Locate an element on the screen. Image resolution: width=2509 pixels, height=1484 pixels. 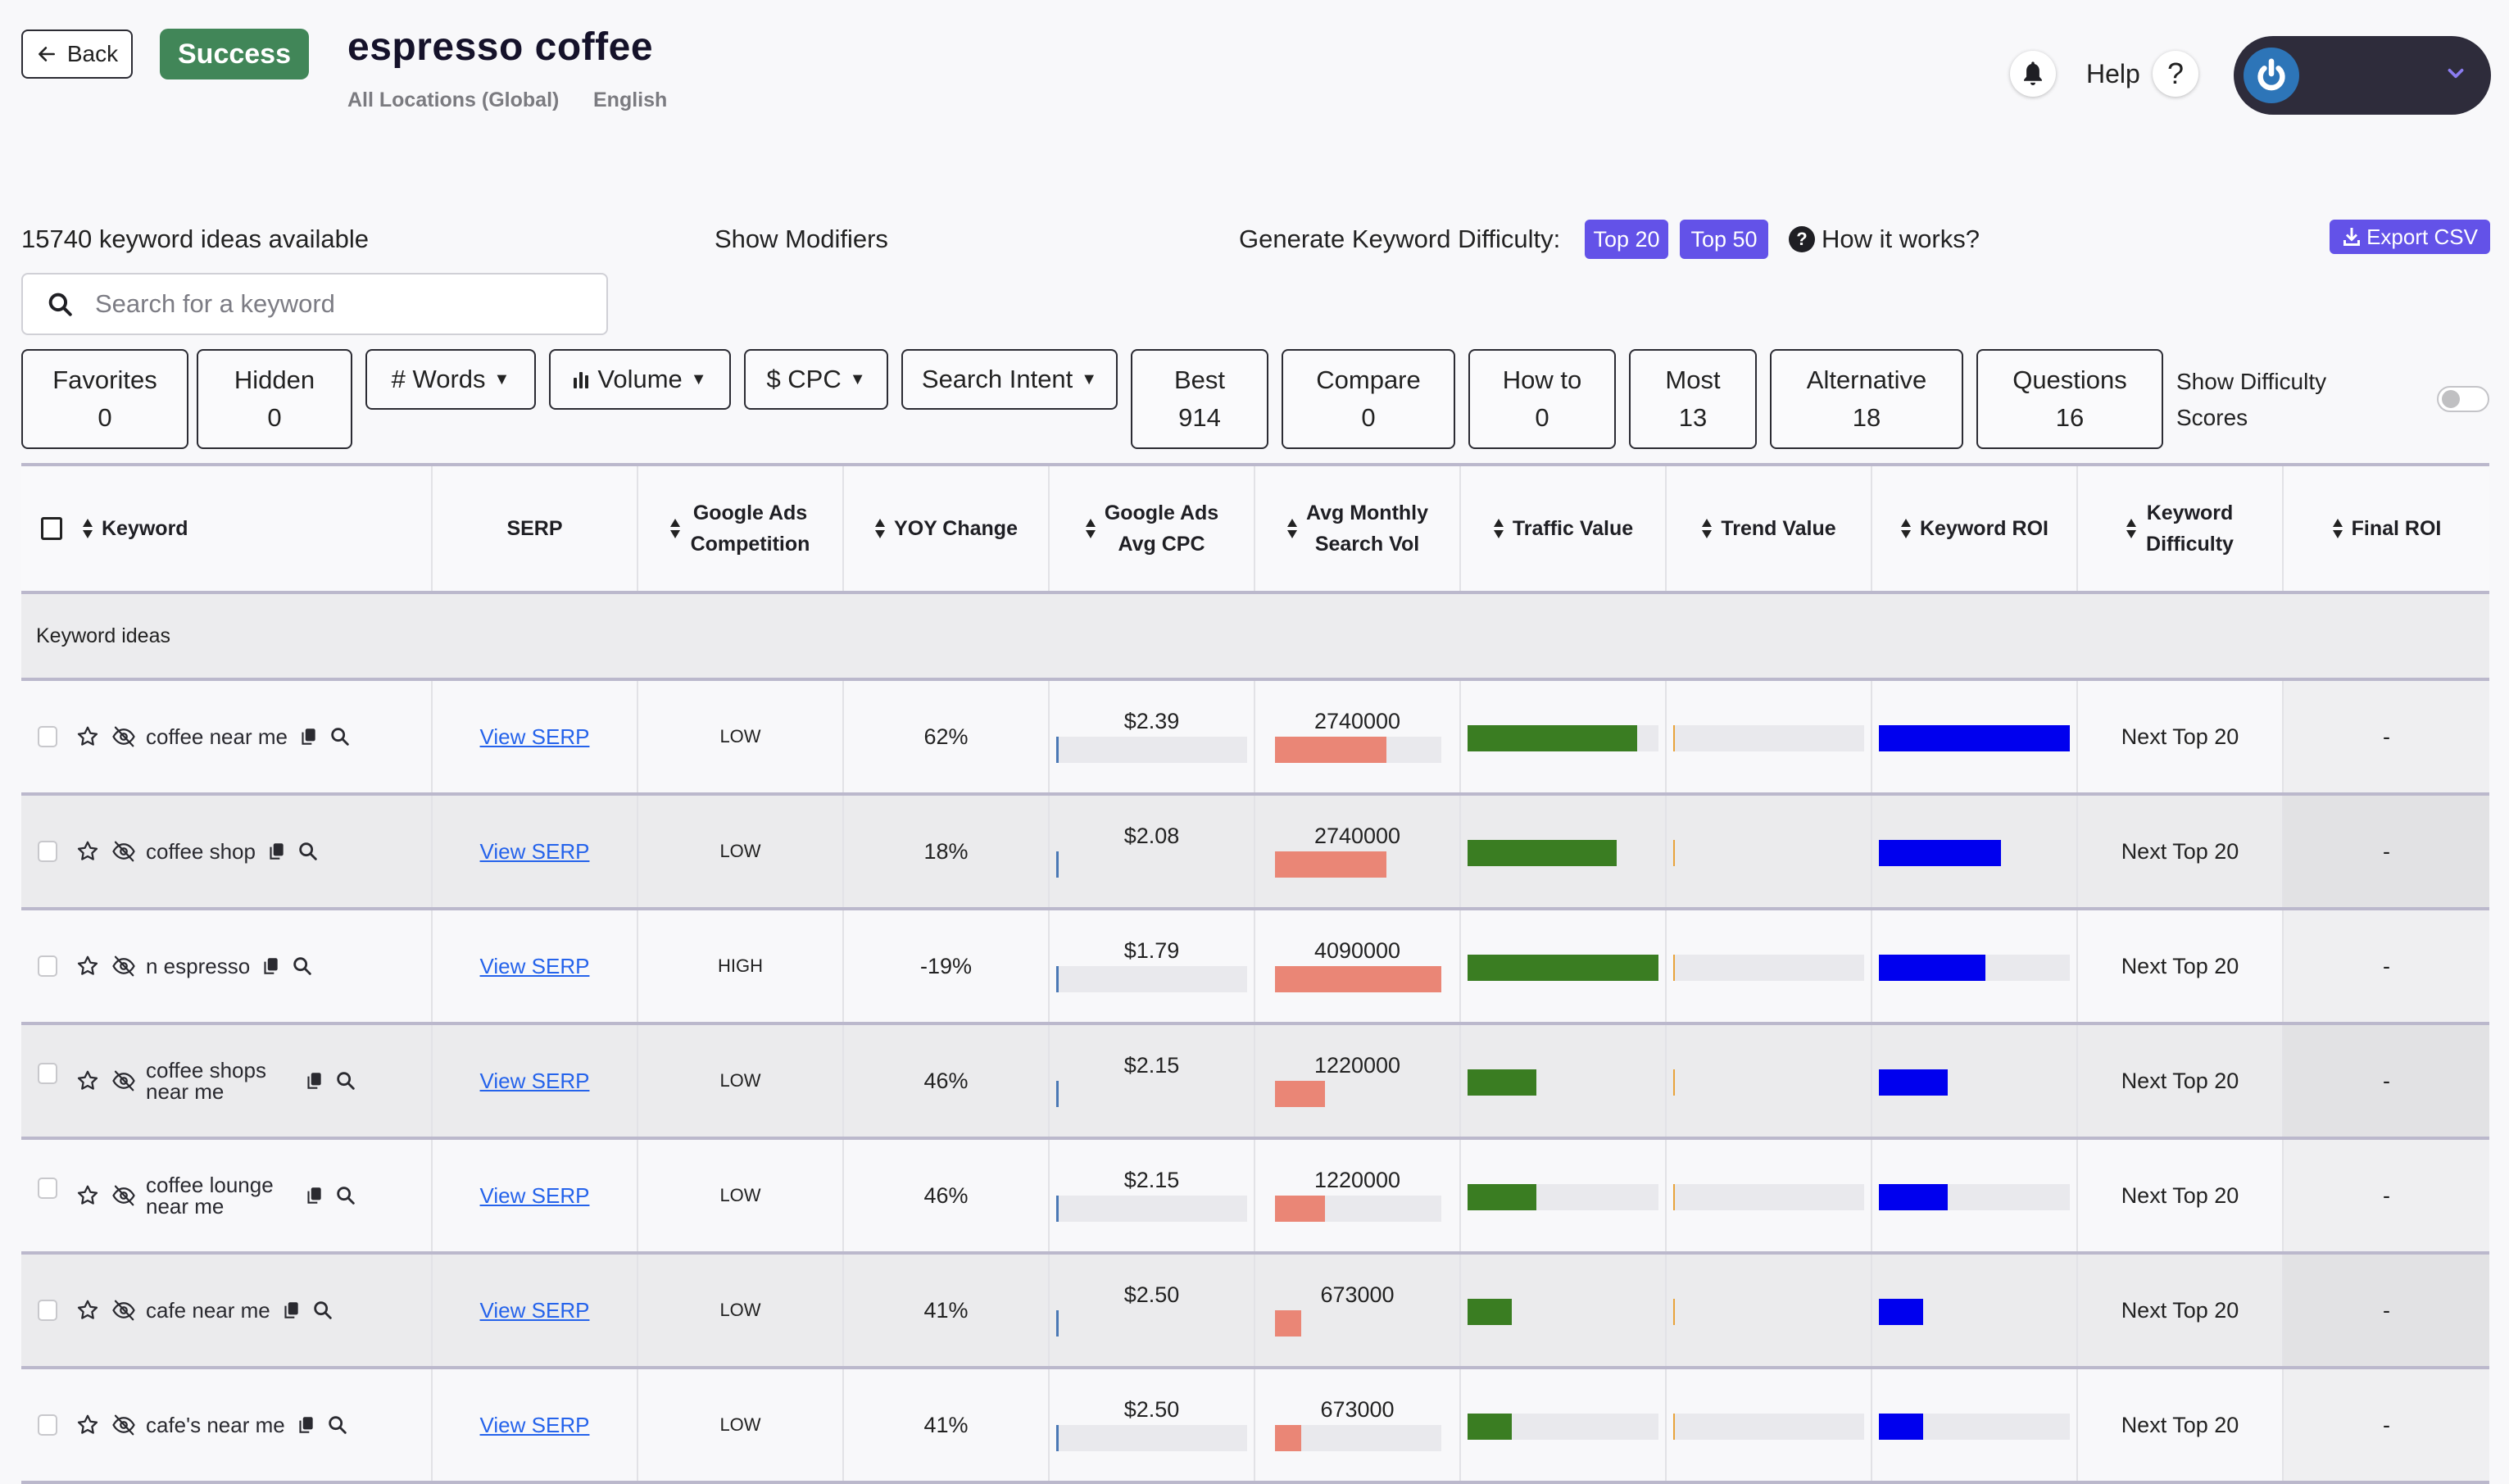
select-all-checkbox is located at coordinates (51, 528).